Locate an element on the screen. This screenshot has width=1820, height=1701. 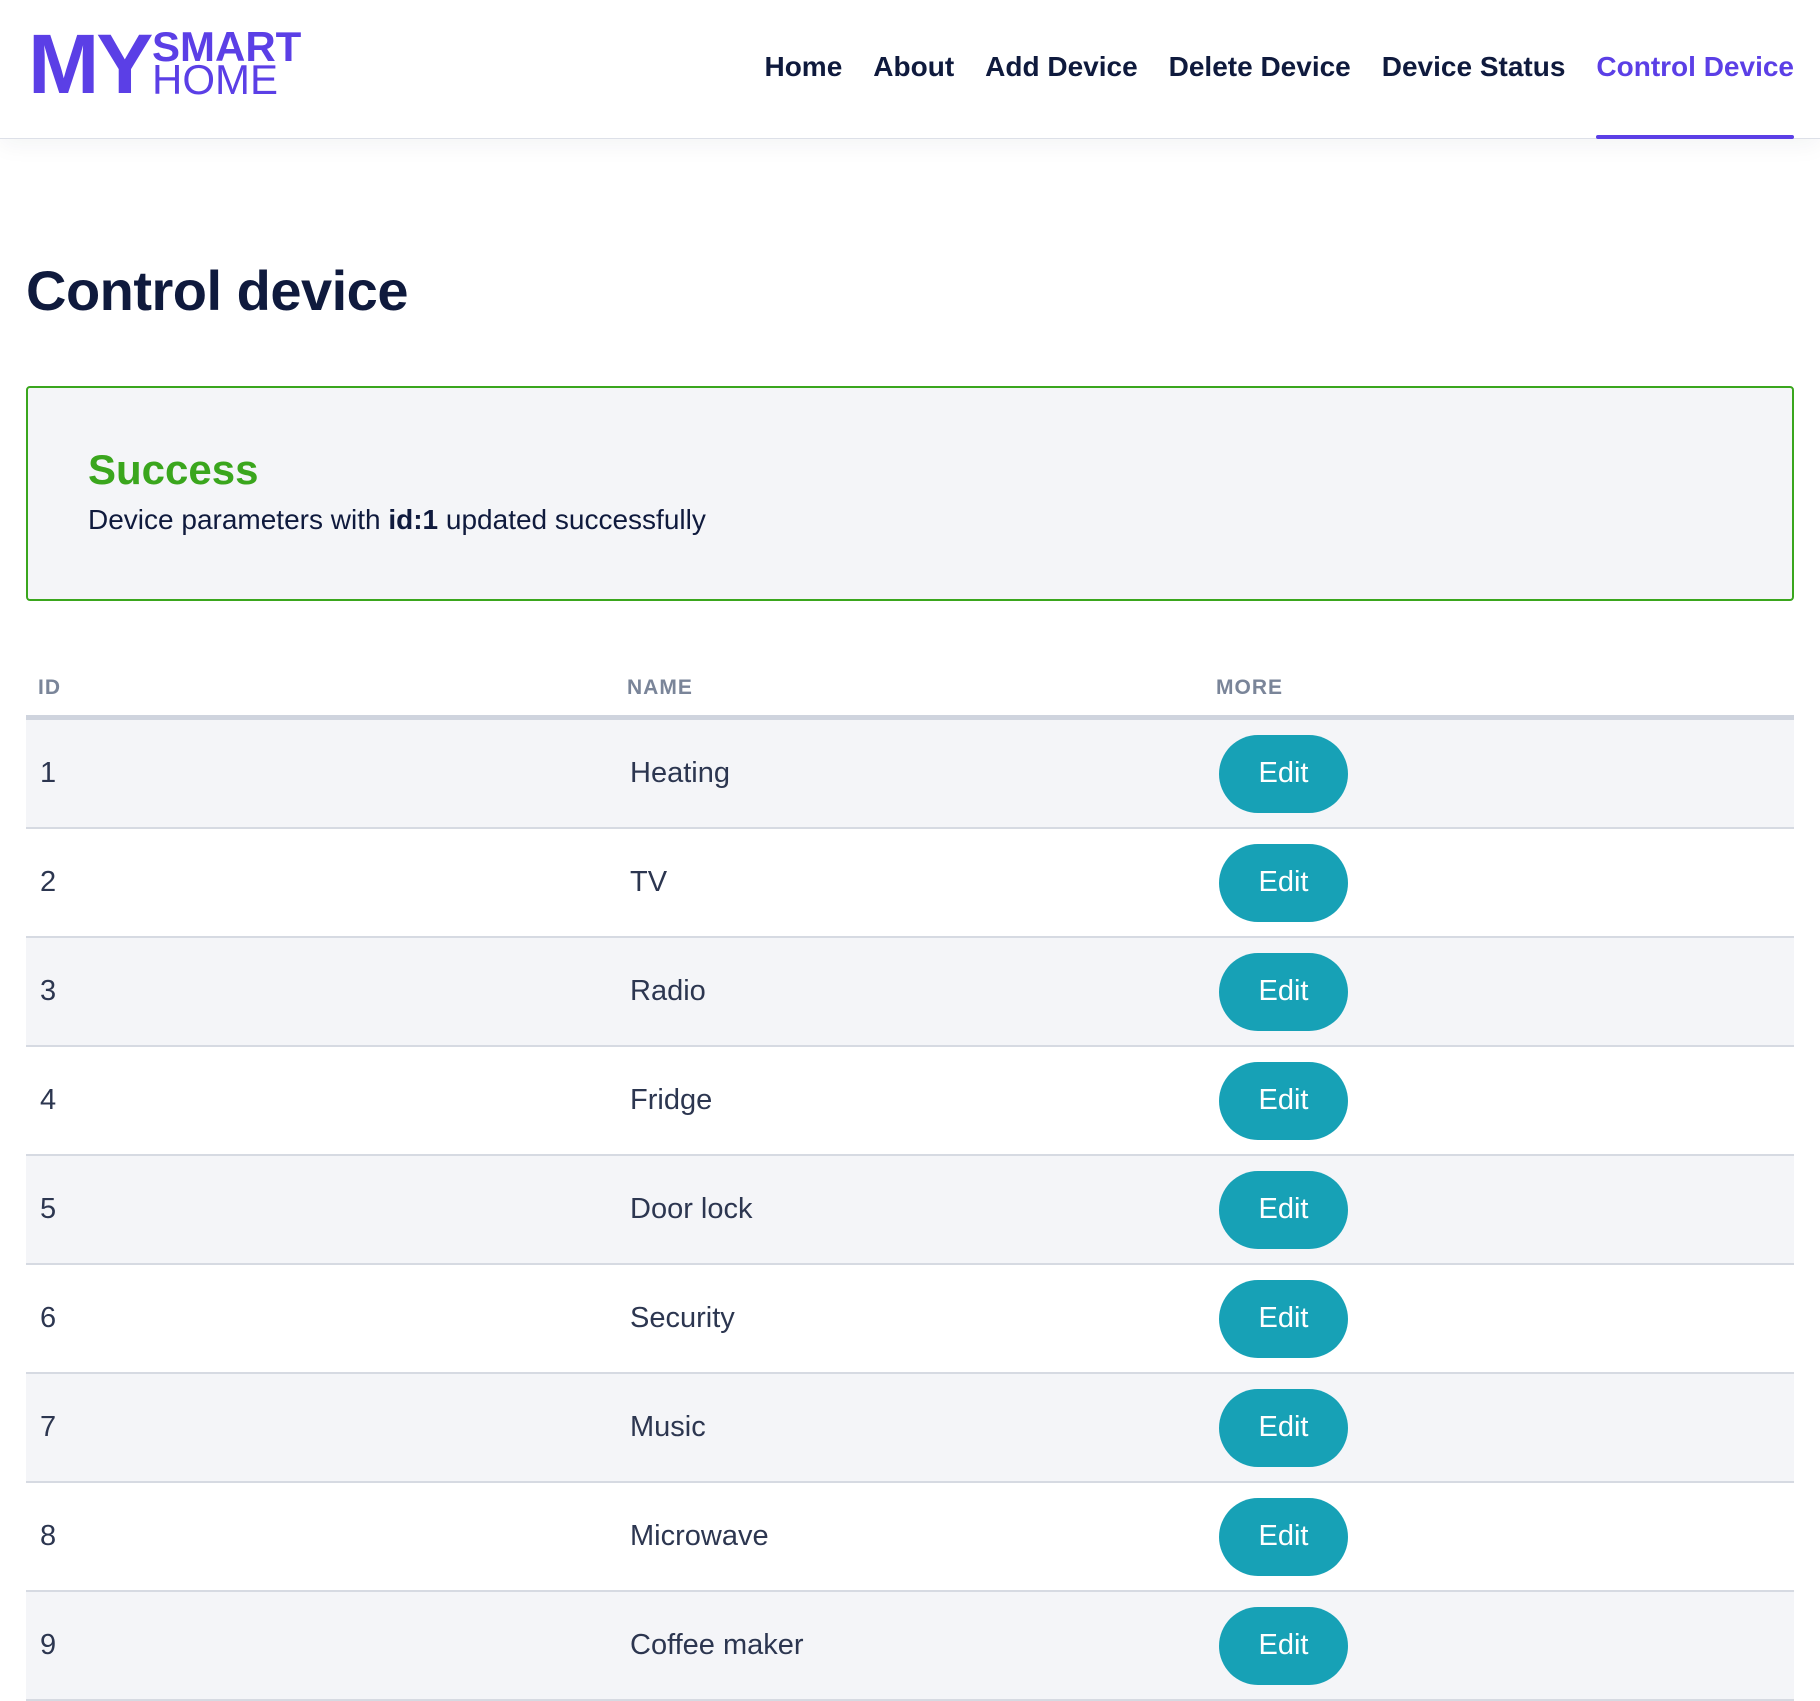
table-row: 4 Fridge Edit is located at coordinates (910, 1101).